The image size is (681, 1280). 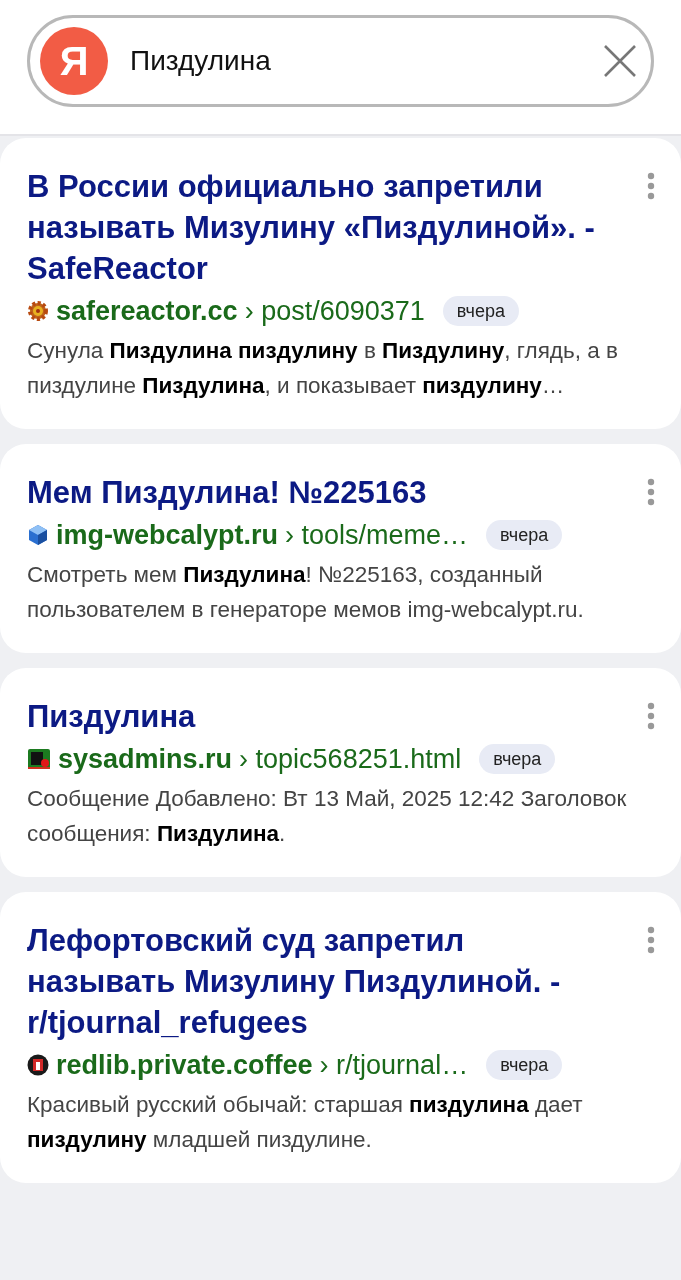 What do you see at coordinates (321, 981) in the screenshot?
I see `result-title: Лефортовский суд запретил называть Мизулину Пиздулиной. - r/tjournal_refugees` at bounding box center [321, 981].